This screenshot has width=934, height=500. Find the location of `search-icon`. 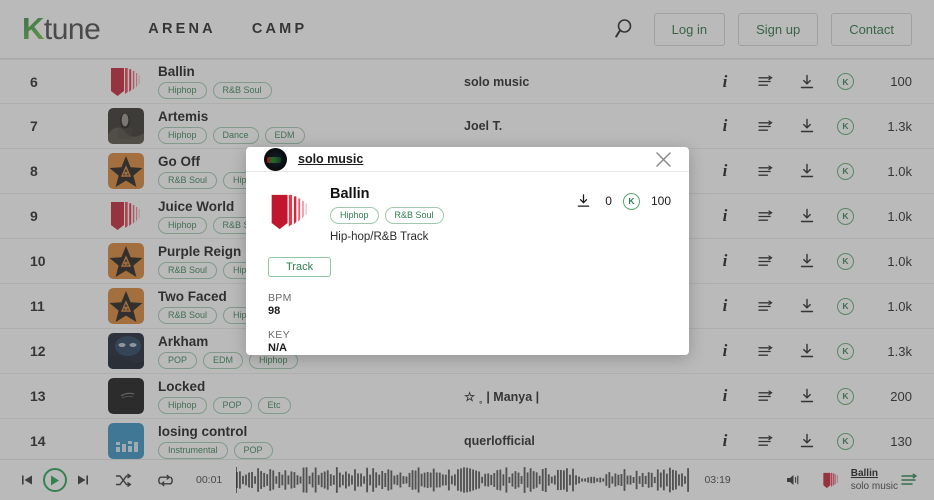

search-icon is located at coordinates (626, 29).